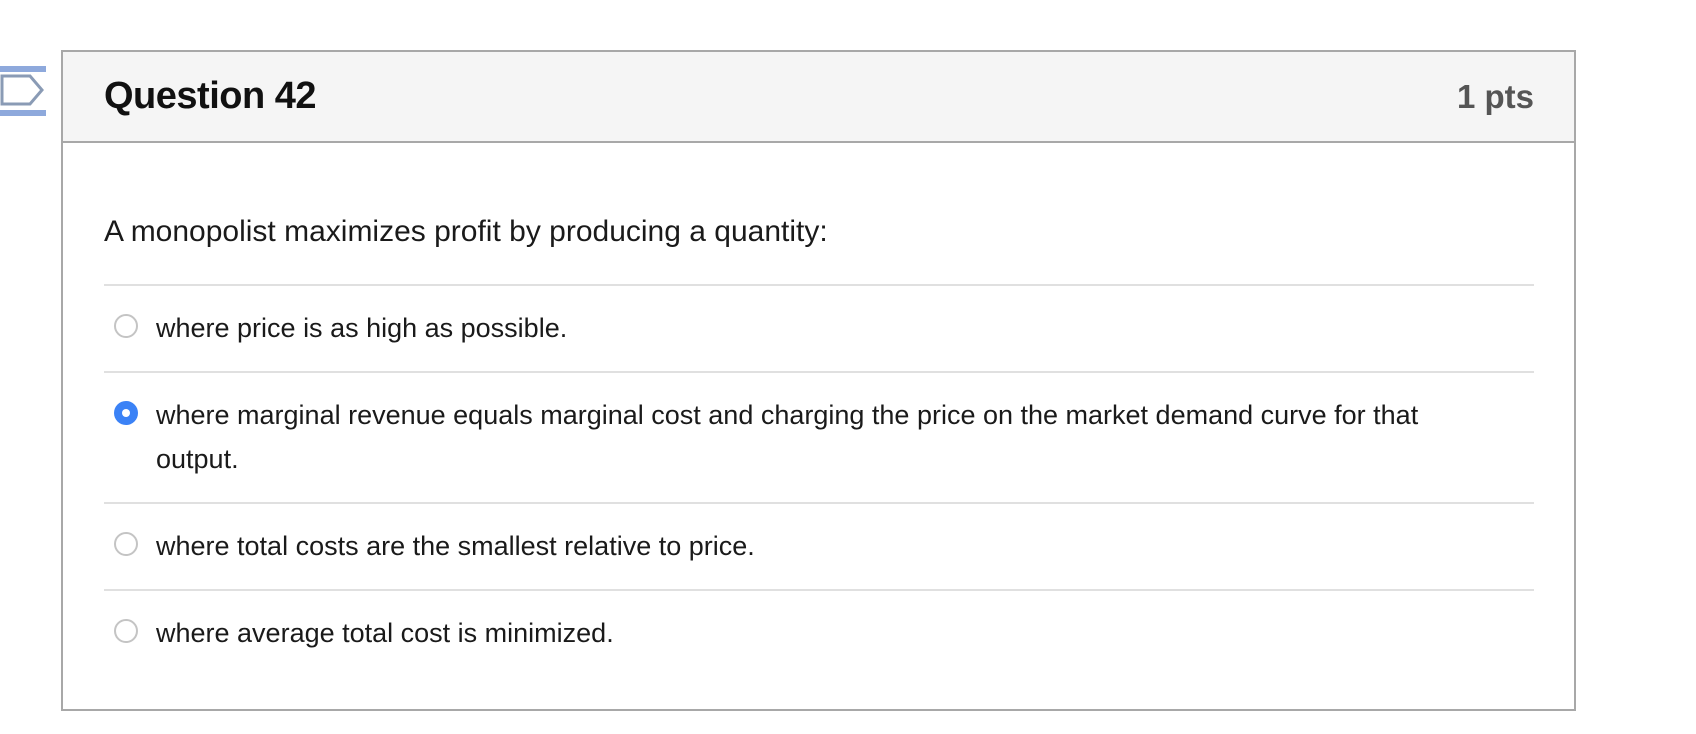  What do you see at coordinates (819, 633) in the screenshot?
I see `answer-option: where average total cost is minimized.` at bounding box center [819, 633].